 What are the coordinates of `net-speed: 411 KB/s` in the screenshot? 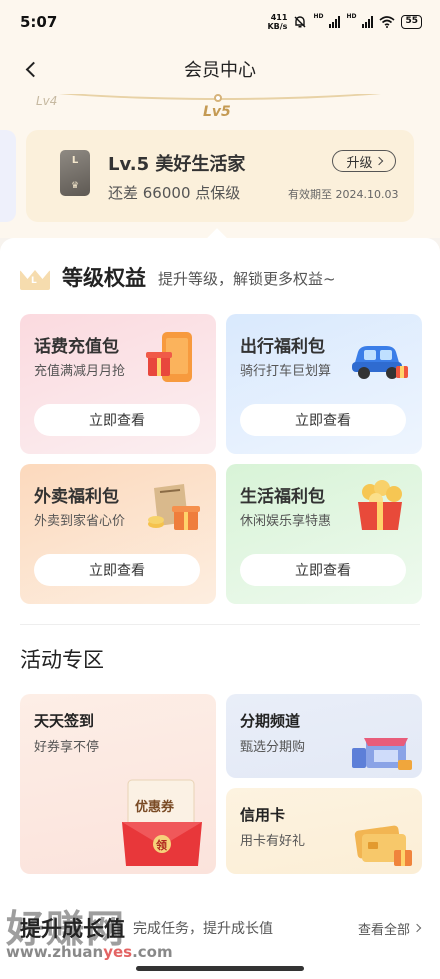 It's located at (277, 22).